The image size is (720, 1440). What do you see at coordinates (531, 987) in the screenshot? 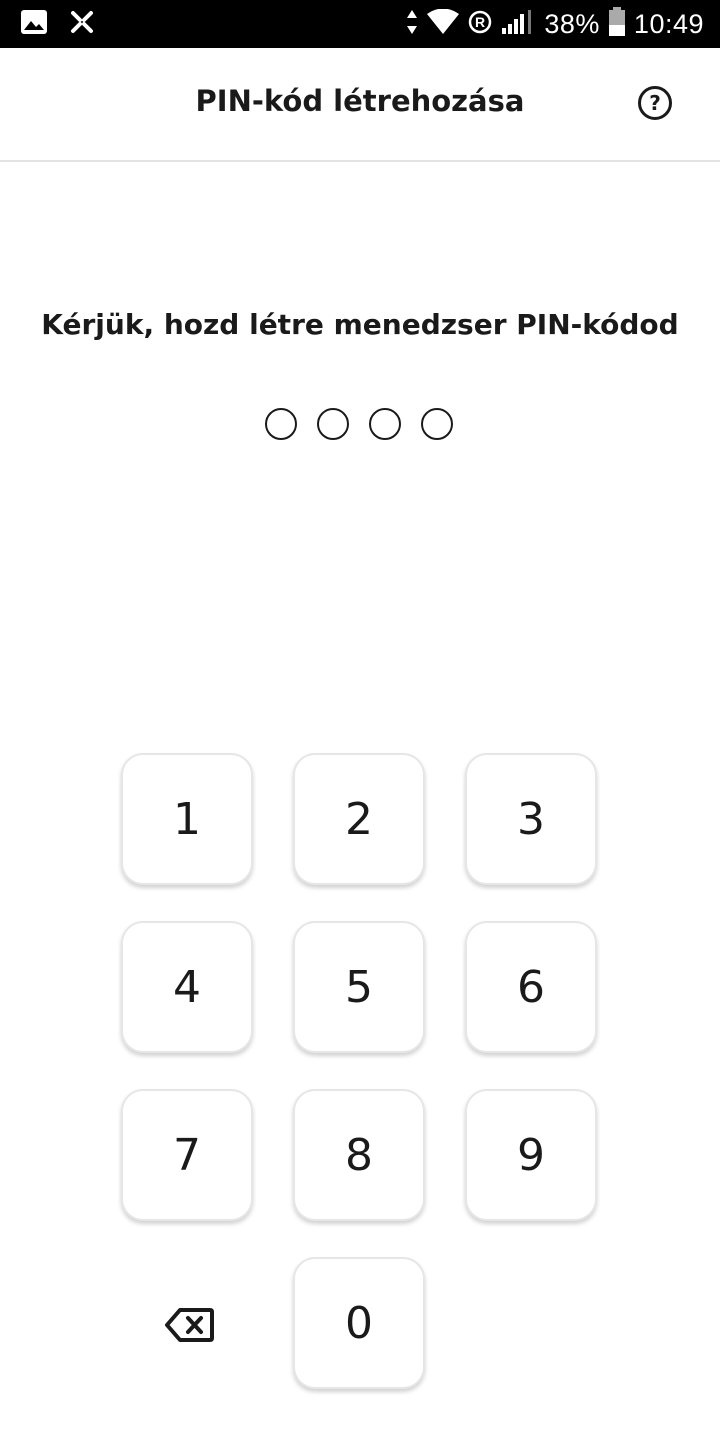
I see `key-6: 6` at bounding box center [531, 987].